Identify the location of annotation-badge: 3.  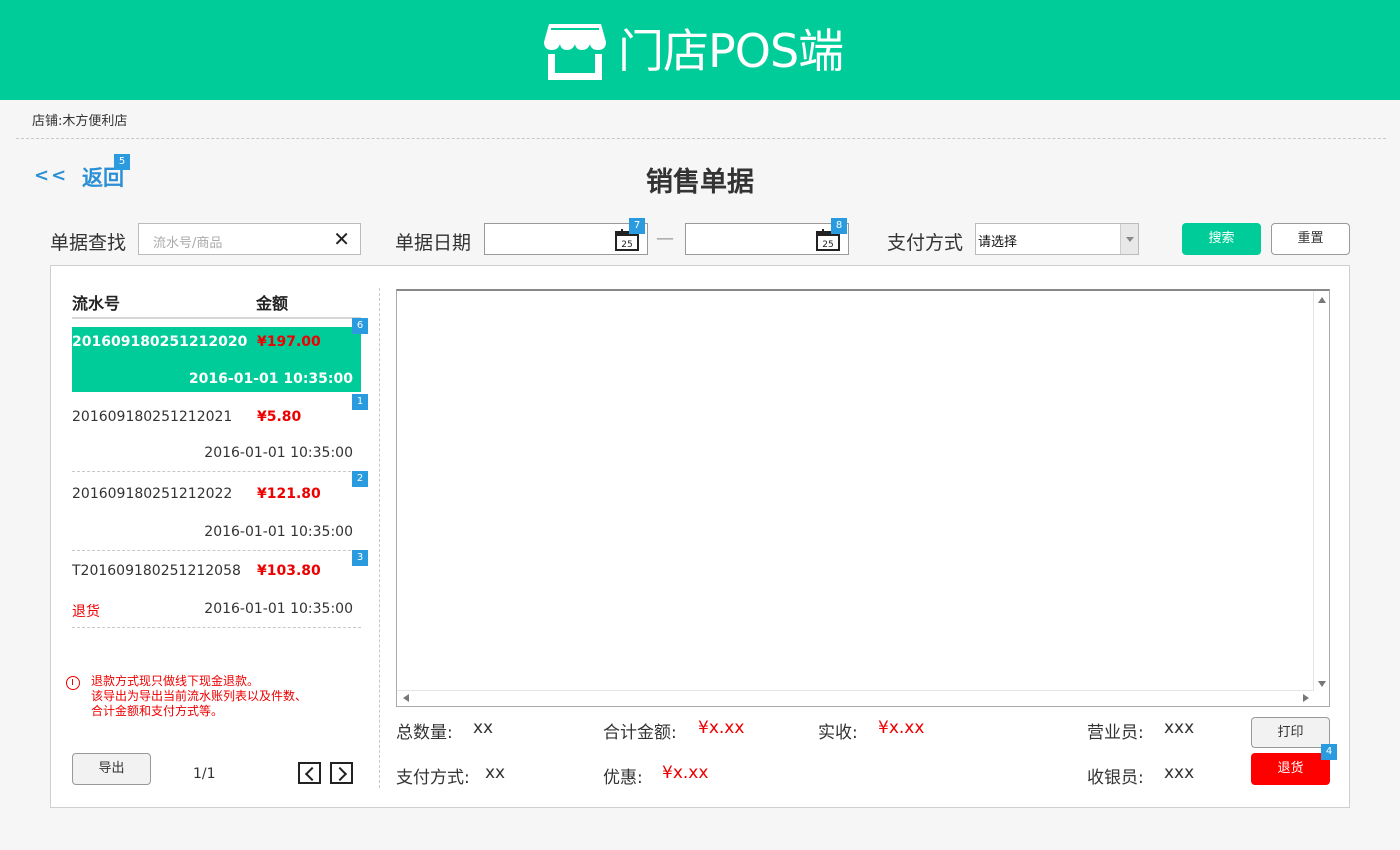
(360, 558).